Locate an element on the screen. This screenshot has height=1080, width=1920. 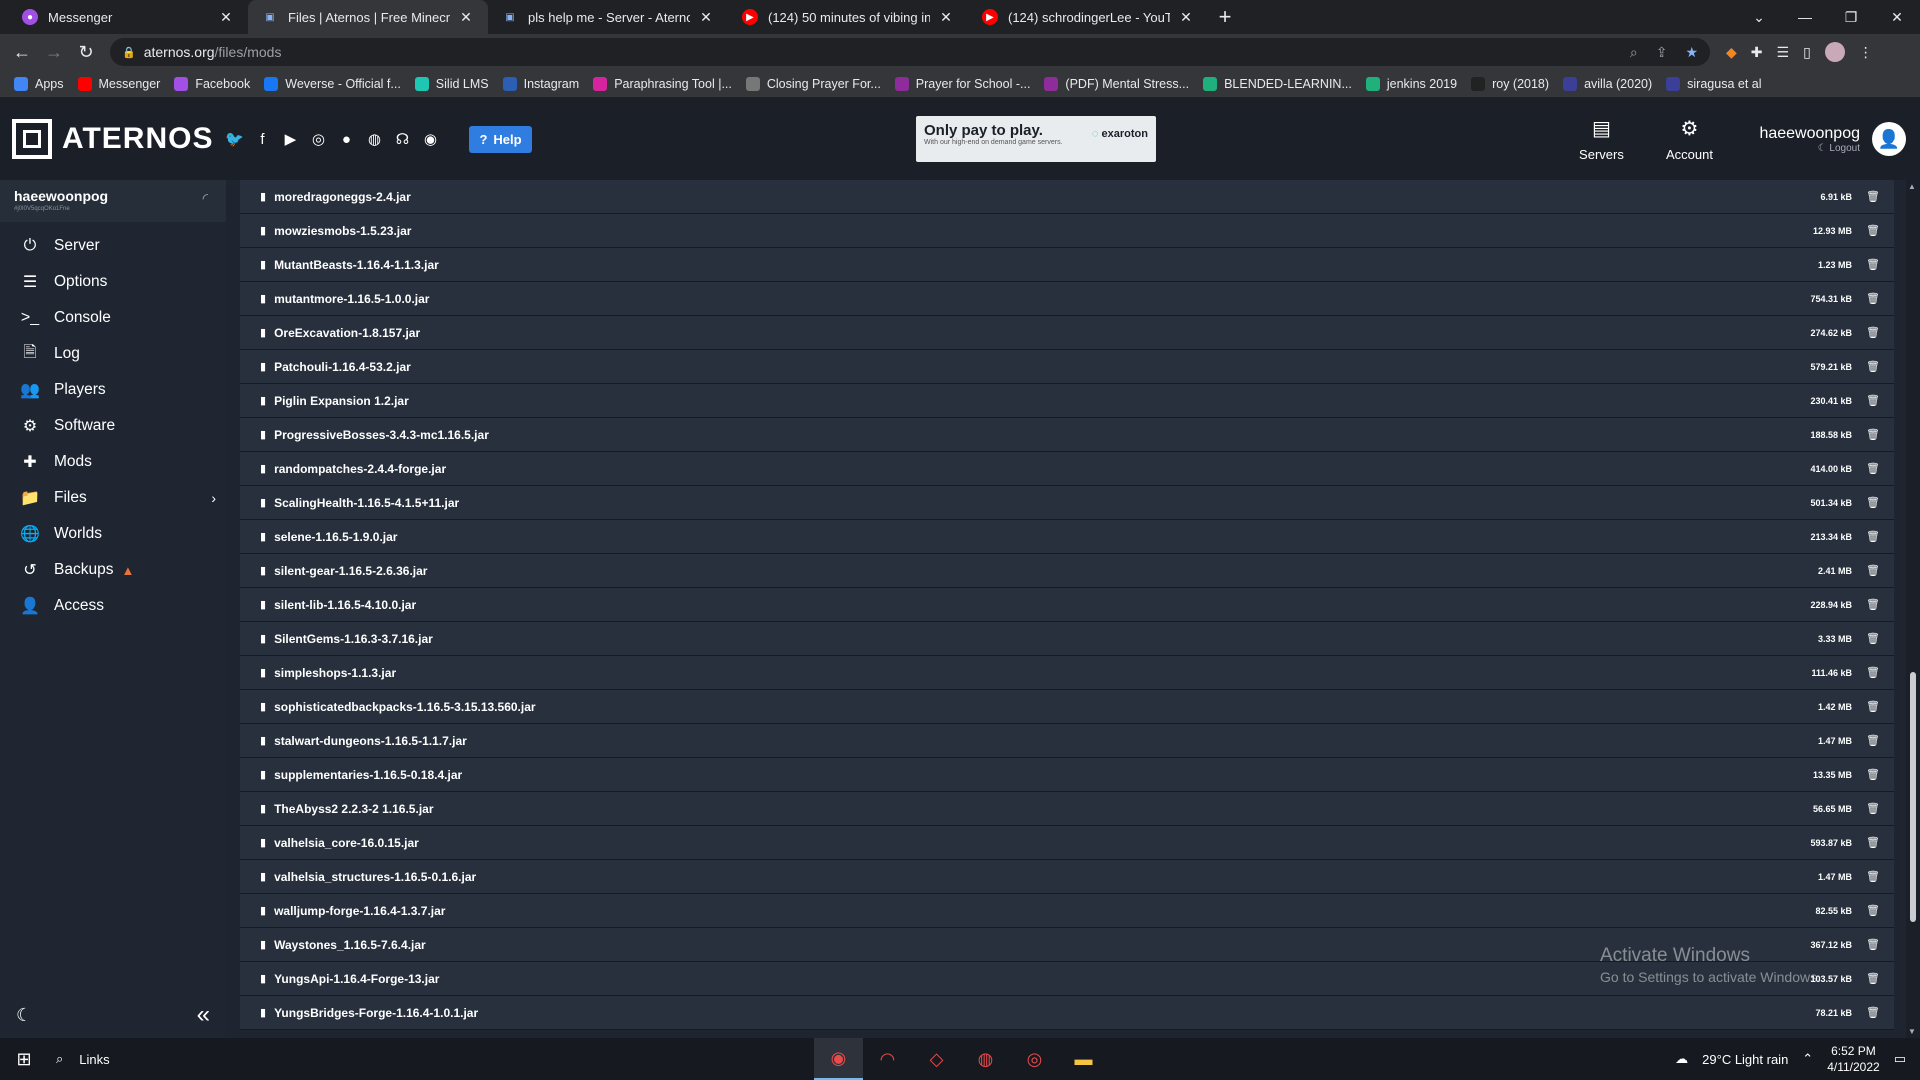
new-tab-button: + is located at coordinates (1225, 17).